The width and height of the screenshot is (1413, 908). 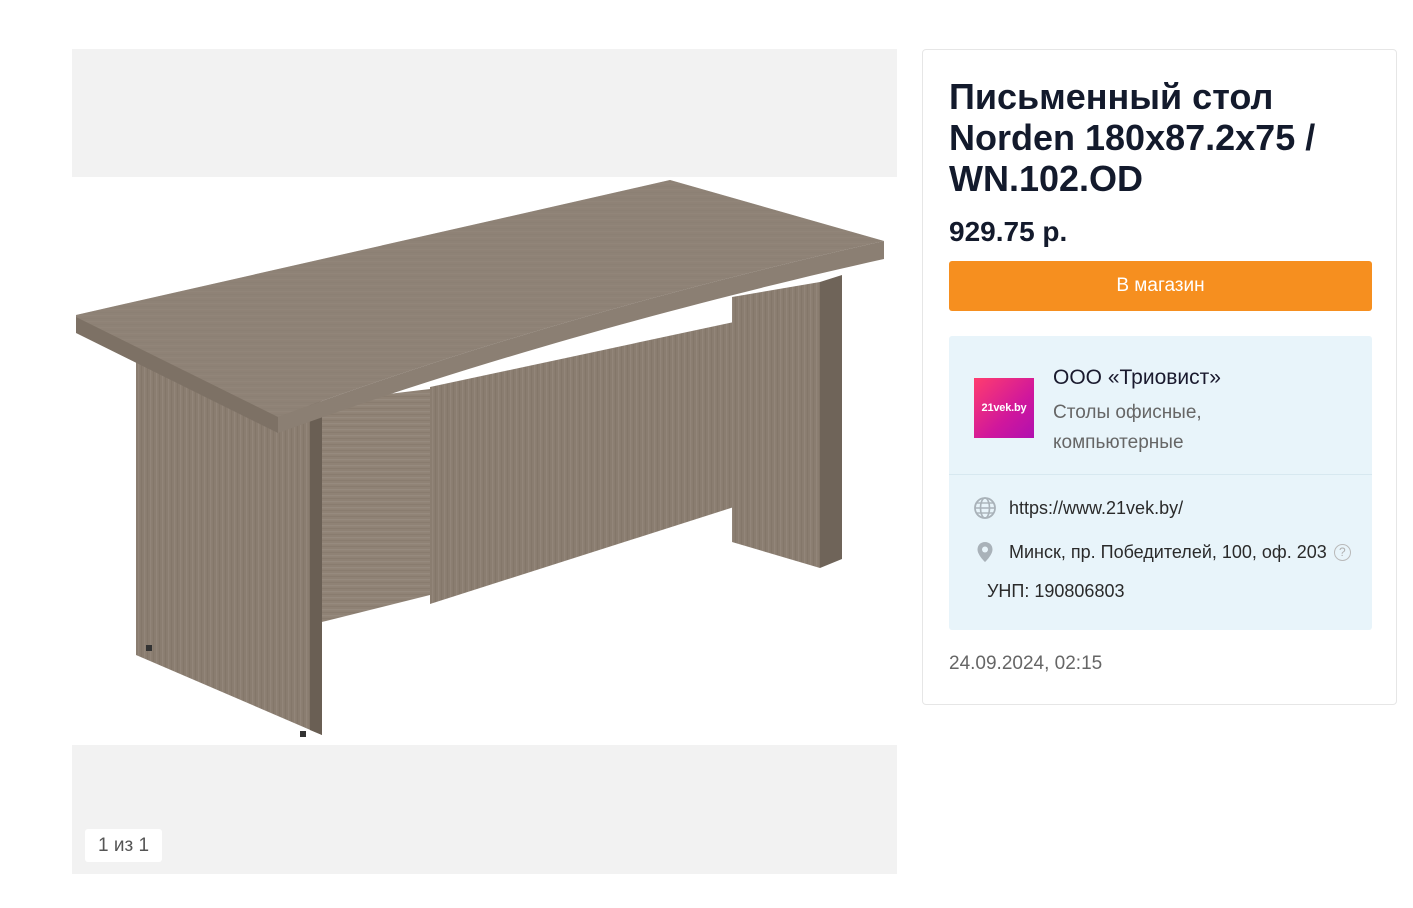 I want to click on seller-unp-row: УНП: 190806803, so click(x=1055, y=591).